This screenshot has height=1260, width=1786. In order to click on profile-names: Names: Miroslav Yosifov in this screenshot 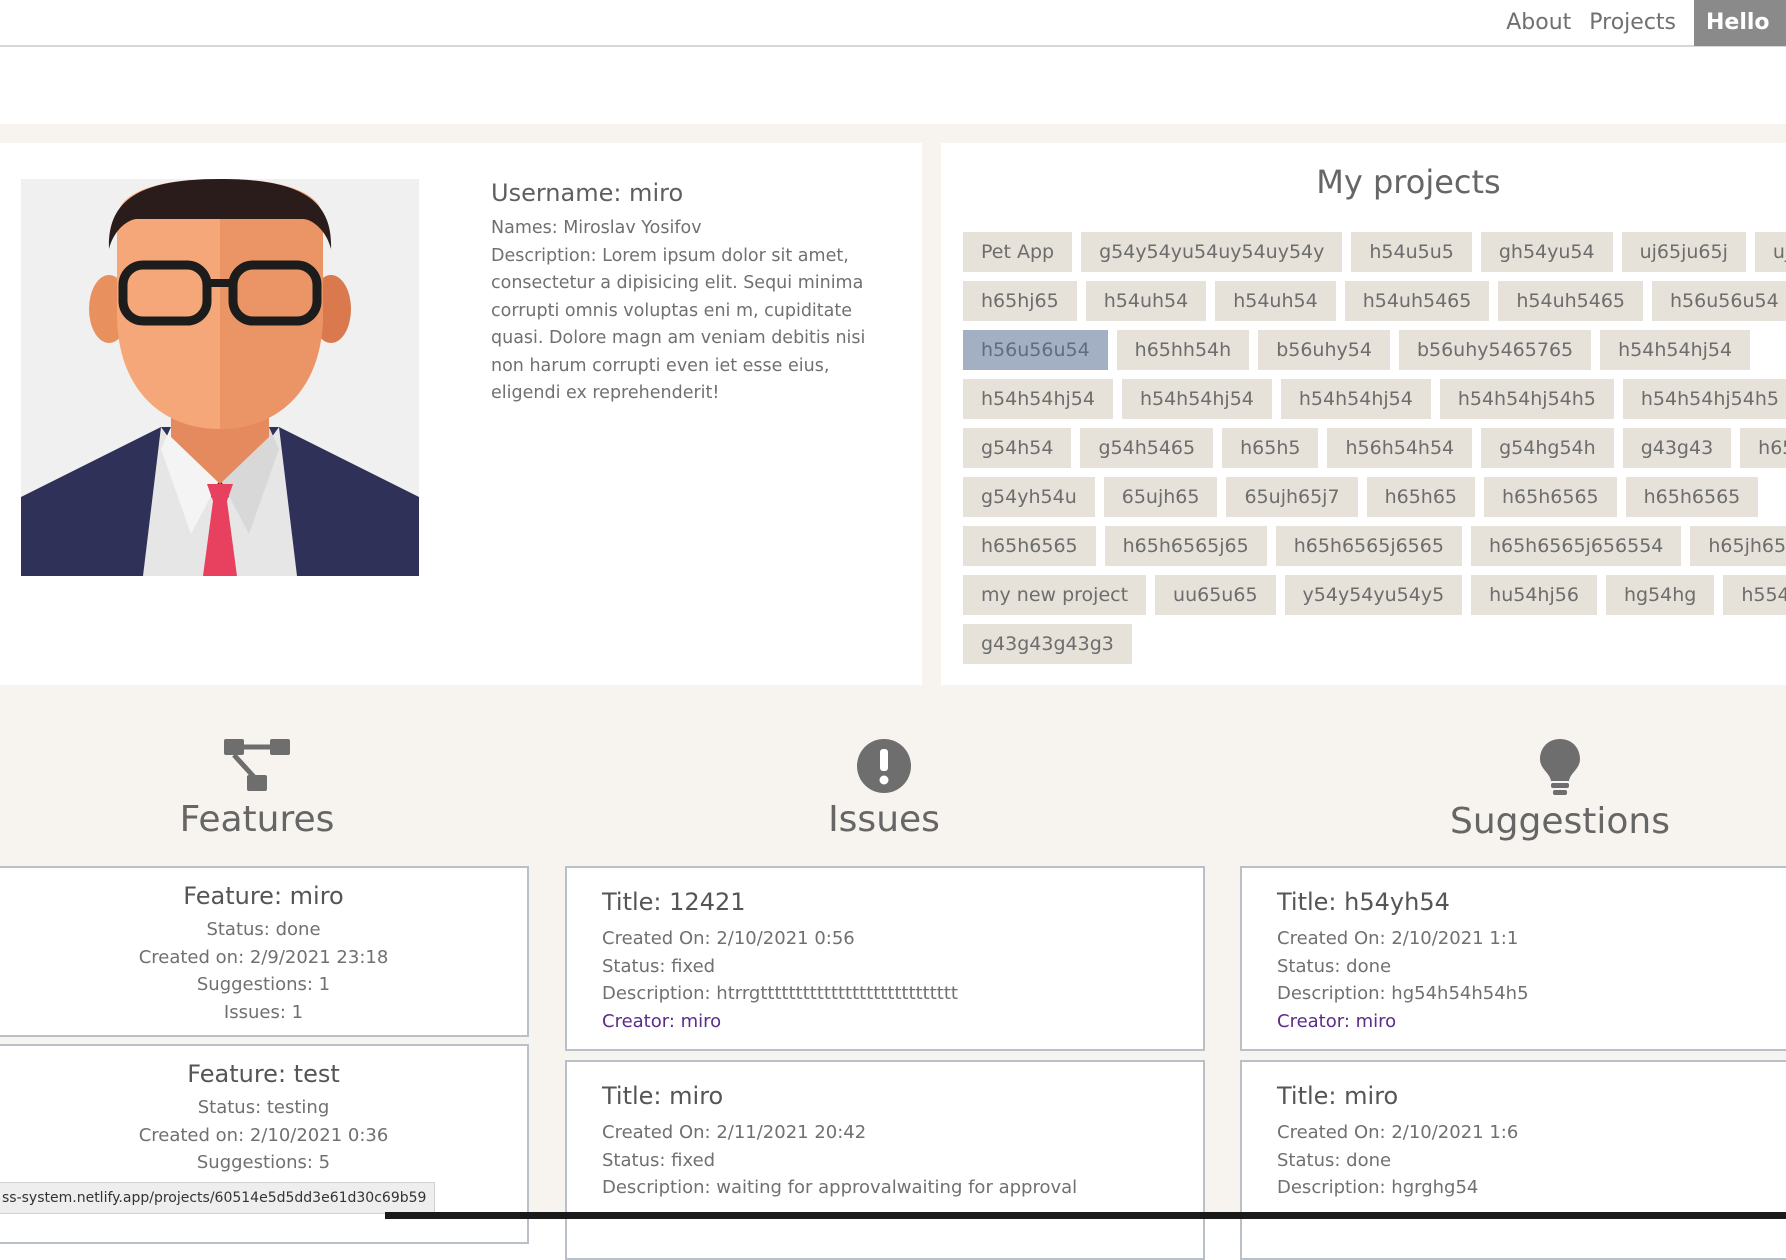, I will do `click(596, 228)`.